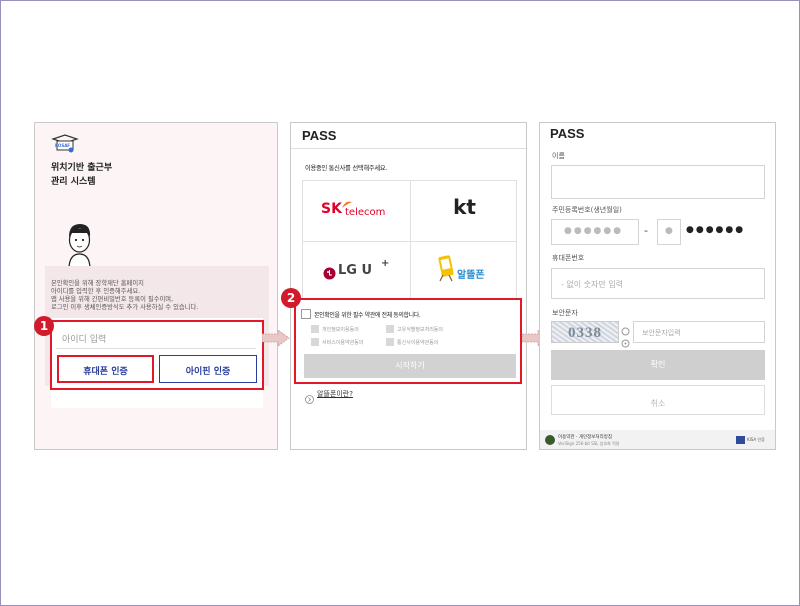  I want to click on phone-auth-label: 휴대폰 인증, so click(105, 372).